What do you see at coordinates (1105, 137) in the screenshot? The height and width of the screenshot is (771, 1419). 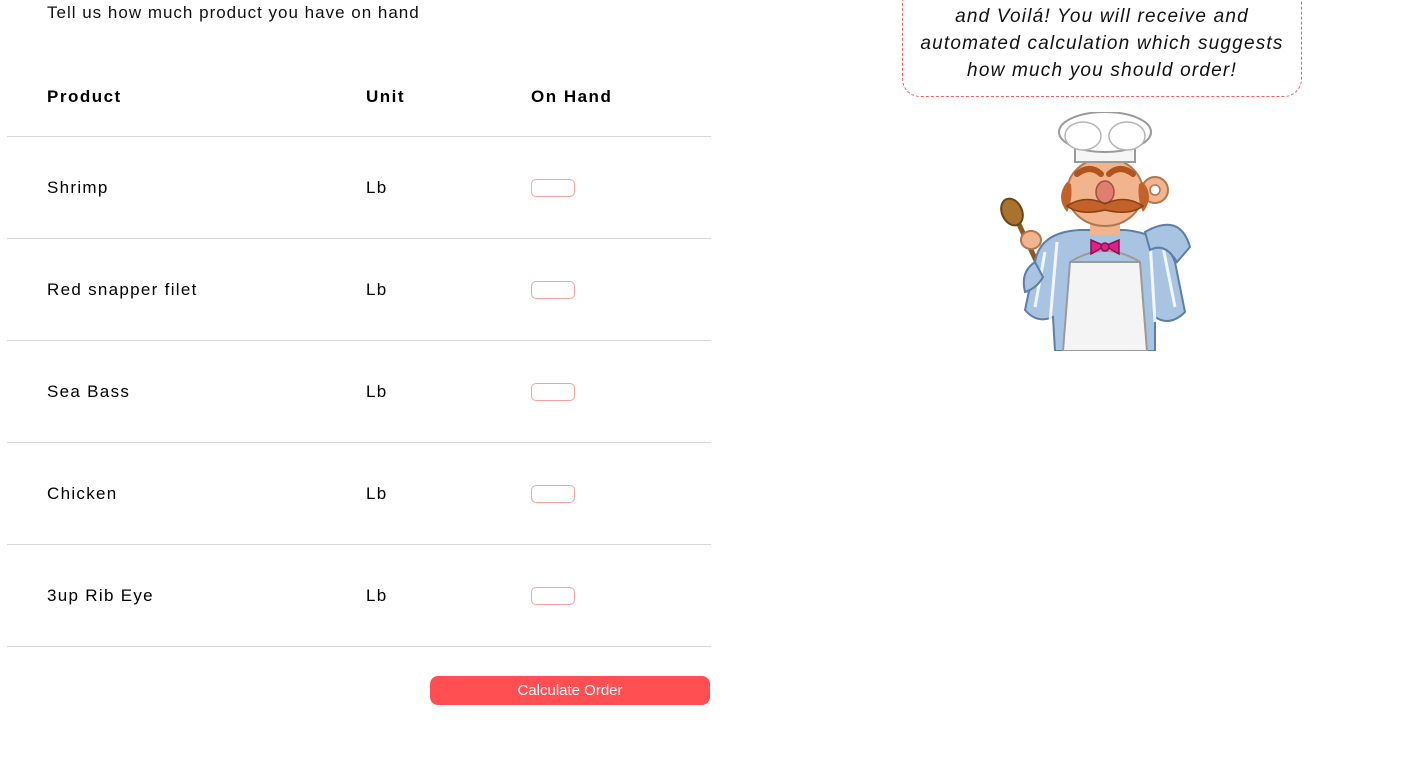 I see `chef-hat-icon` at bounding box center [1105, 137].